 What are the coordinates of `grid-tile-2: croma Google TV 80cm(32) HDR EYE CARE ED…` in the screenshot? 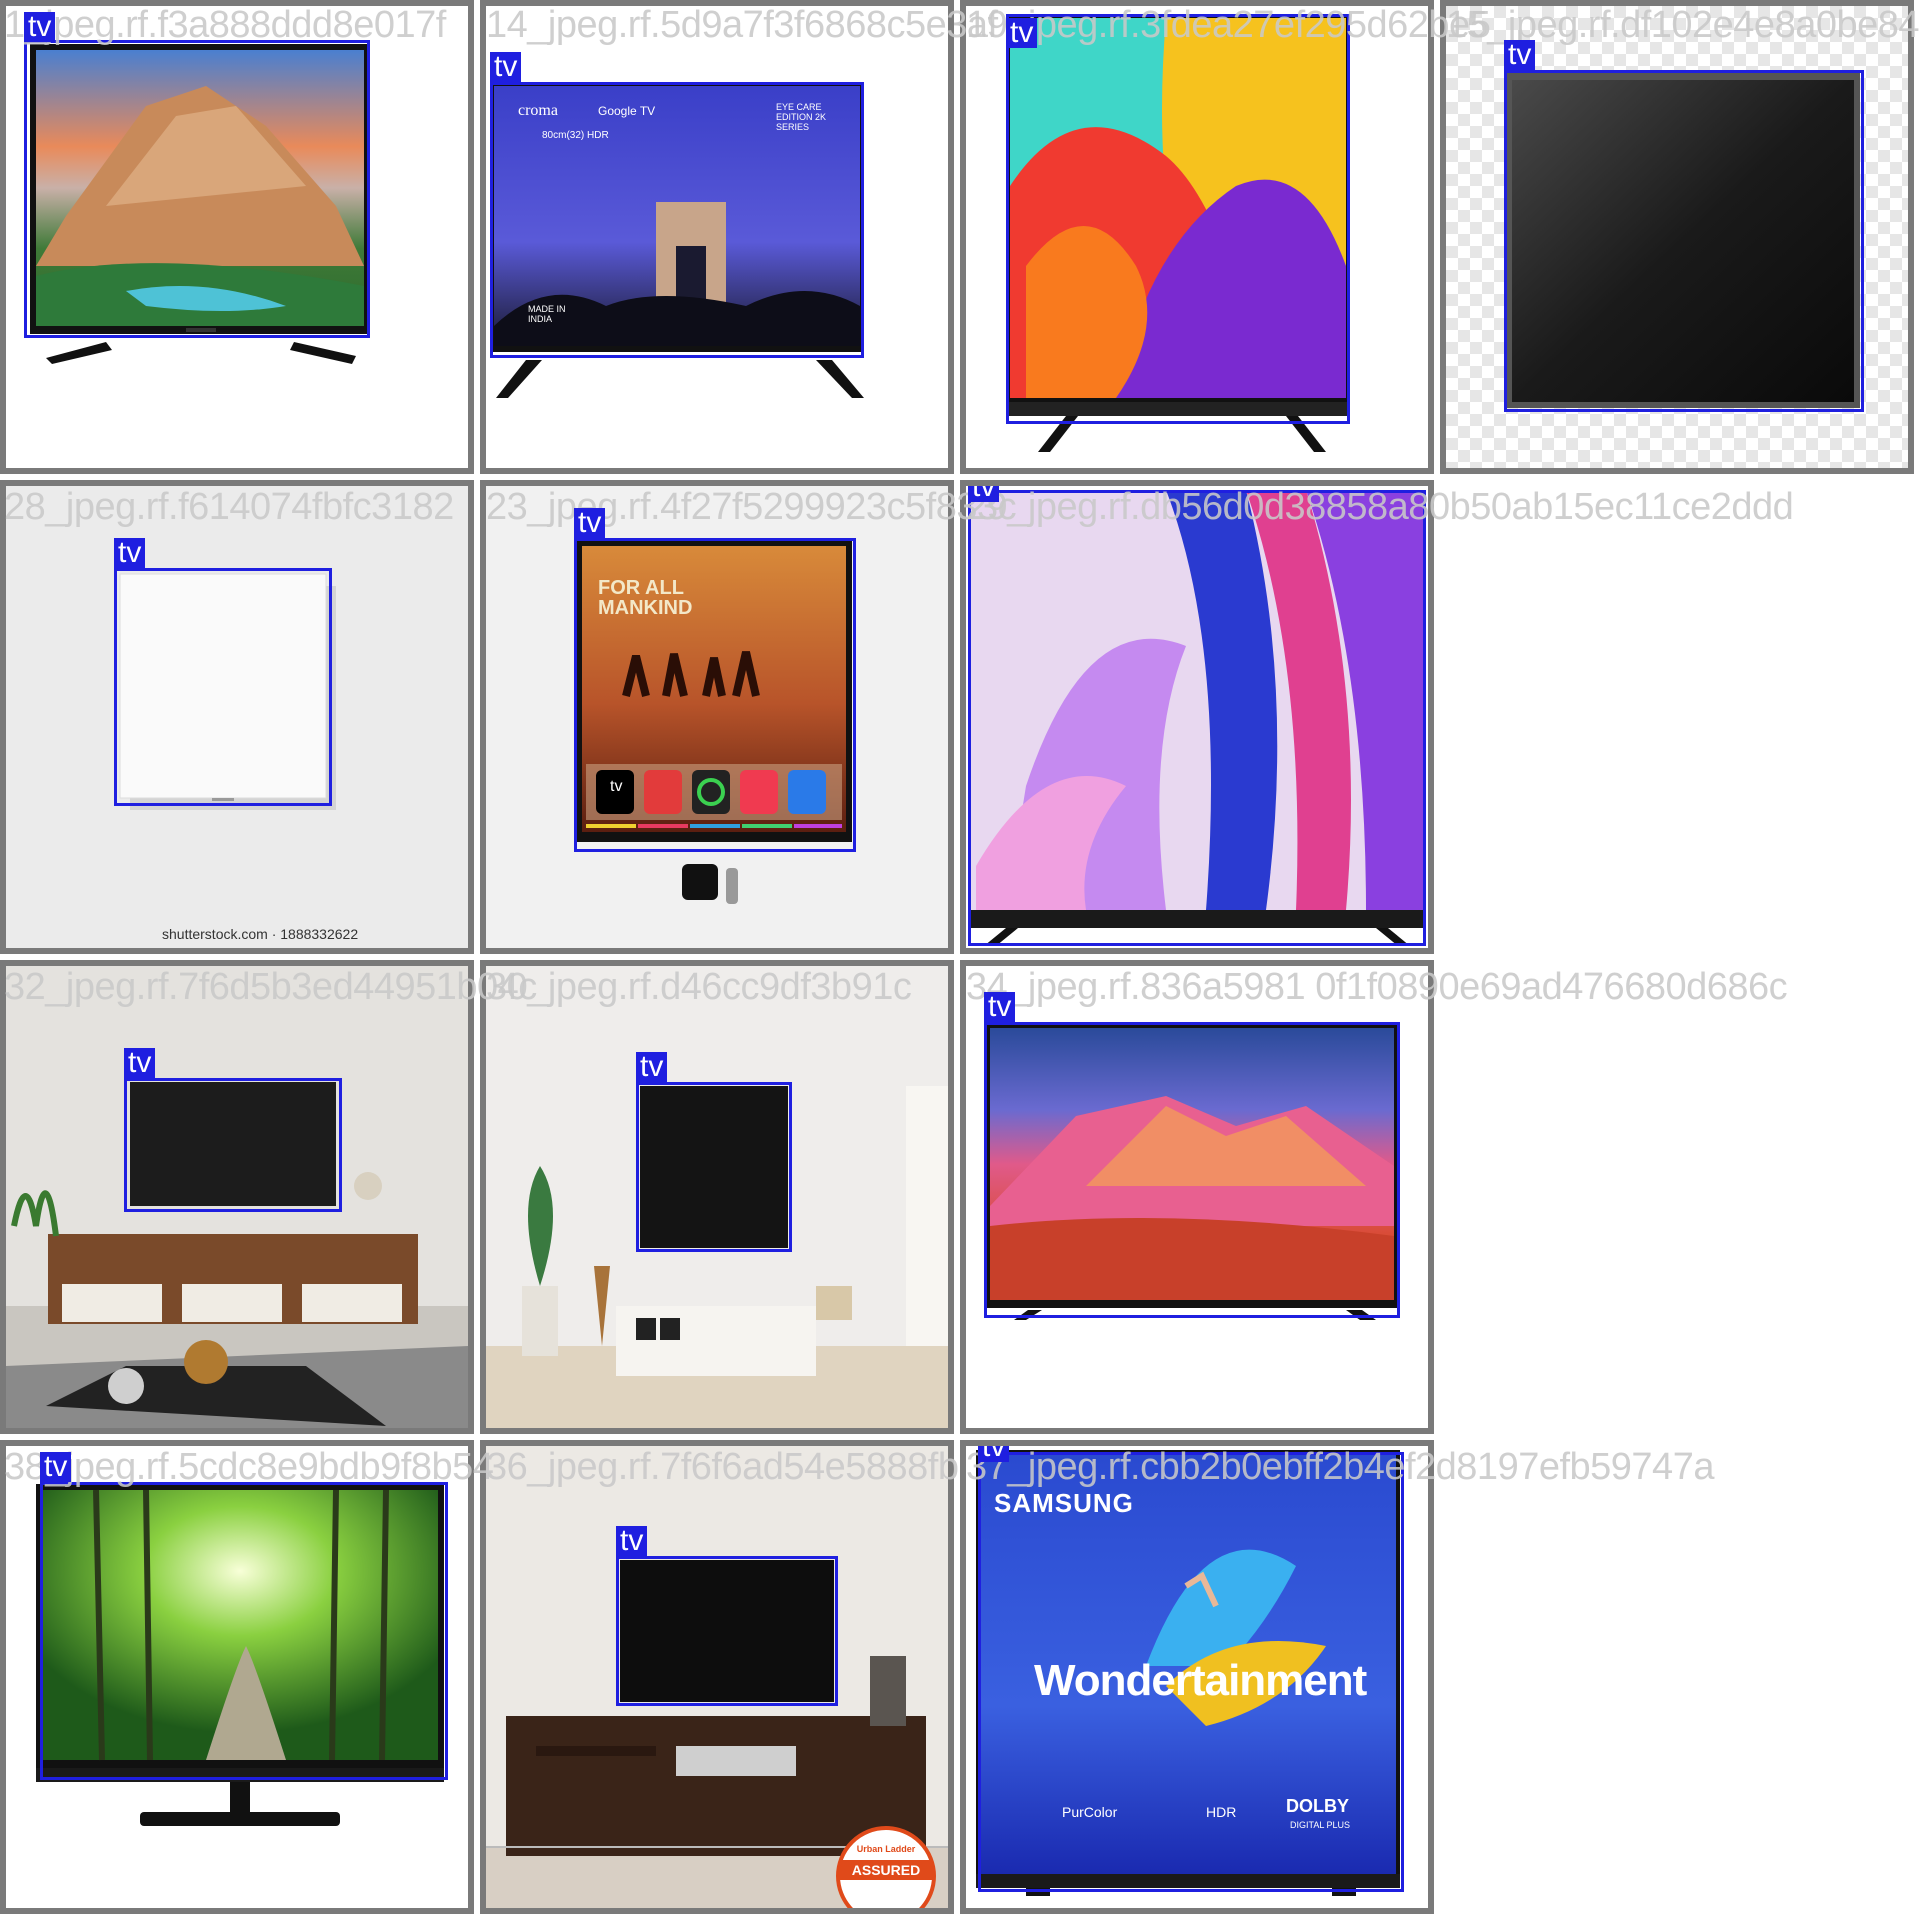 It's located at (717, 237).